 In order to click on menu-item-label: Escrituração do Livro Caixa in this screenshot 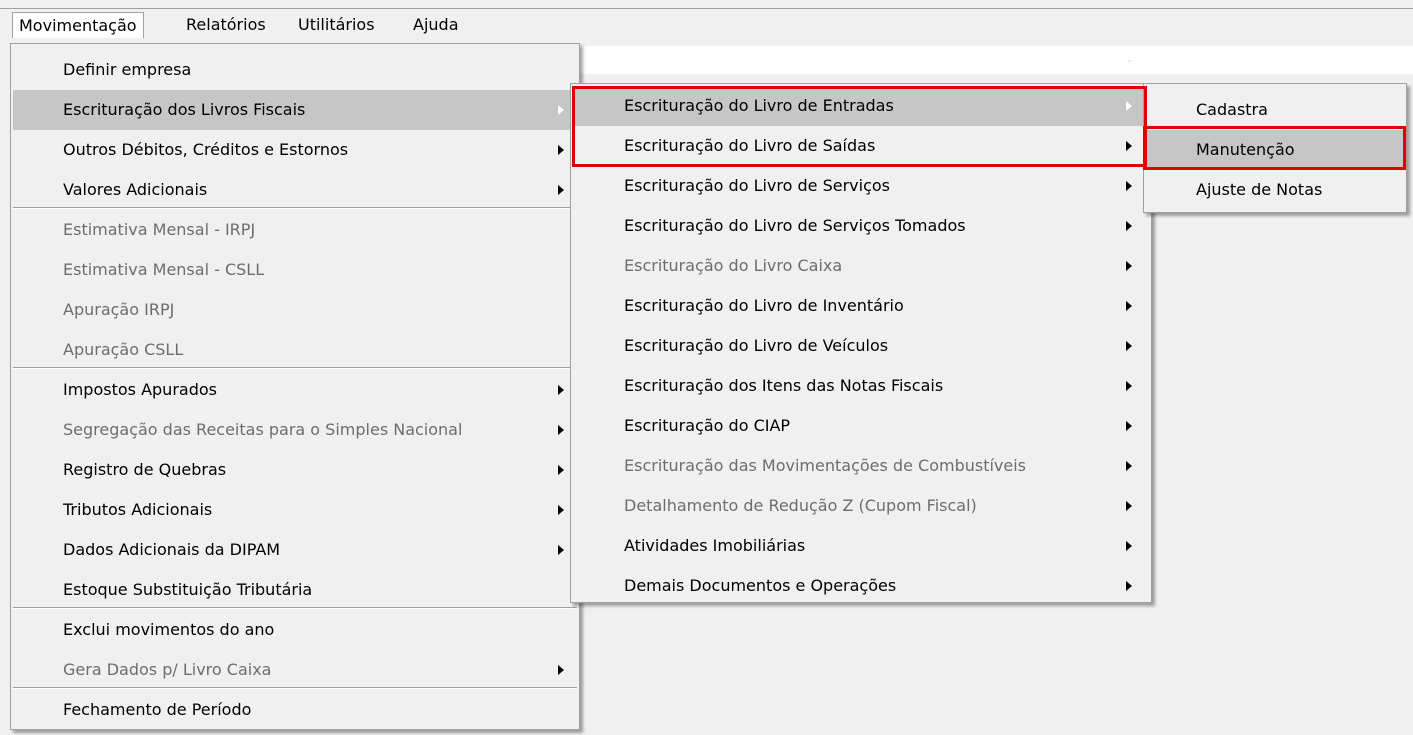, I will do `click(733, 265)`.